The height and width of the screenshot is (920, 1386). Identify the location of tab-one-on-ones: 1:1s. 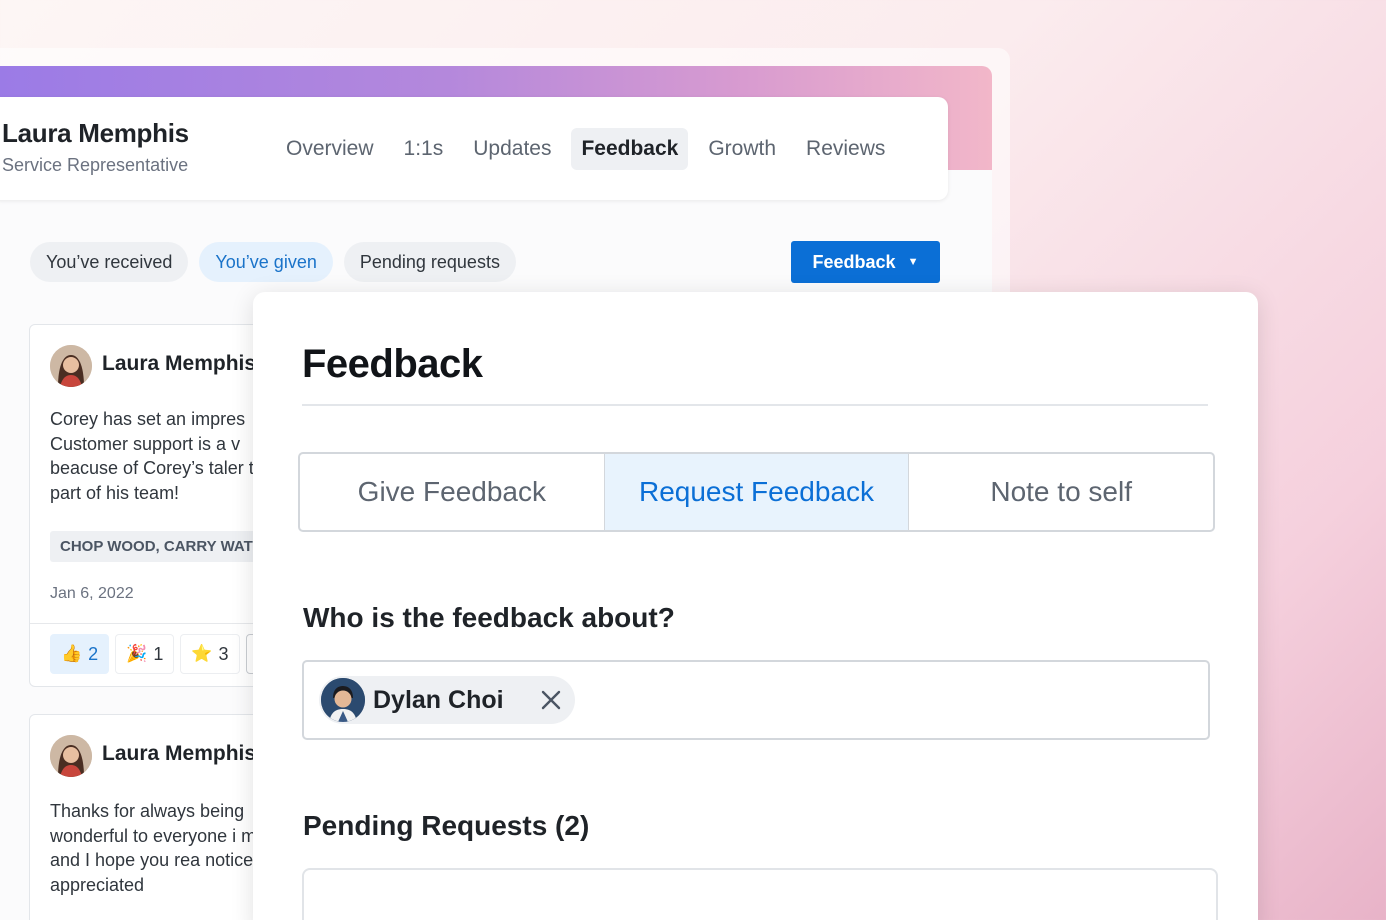
(424, 149).